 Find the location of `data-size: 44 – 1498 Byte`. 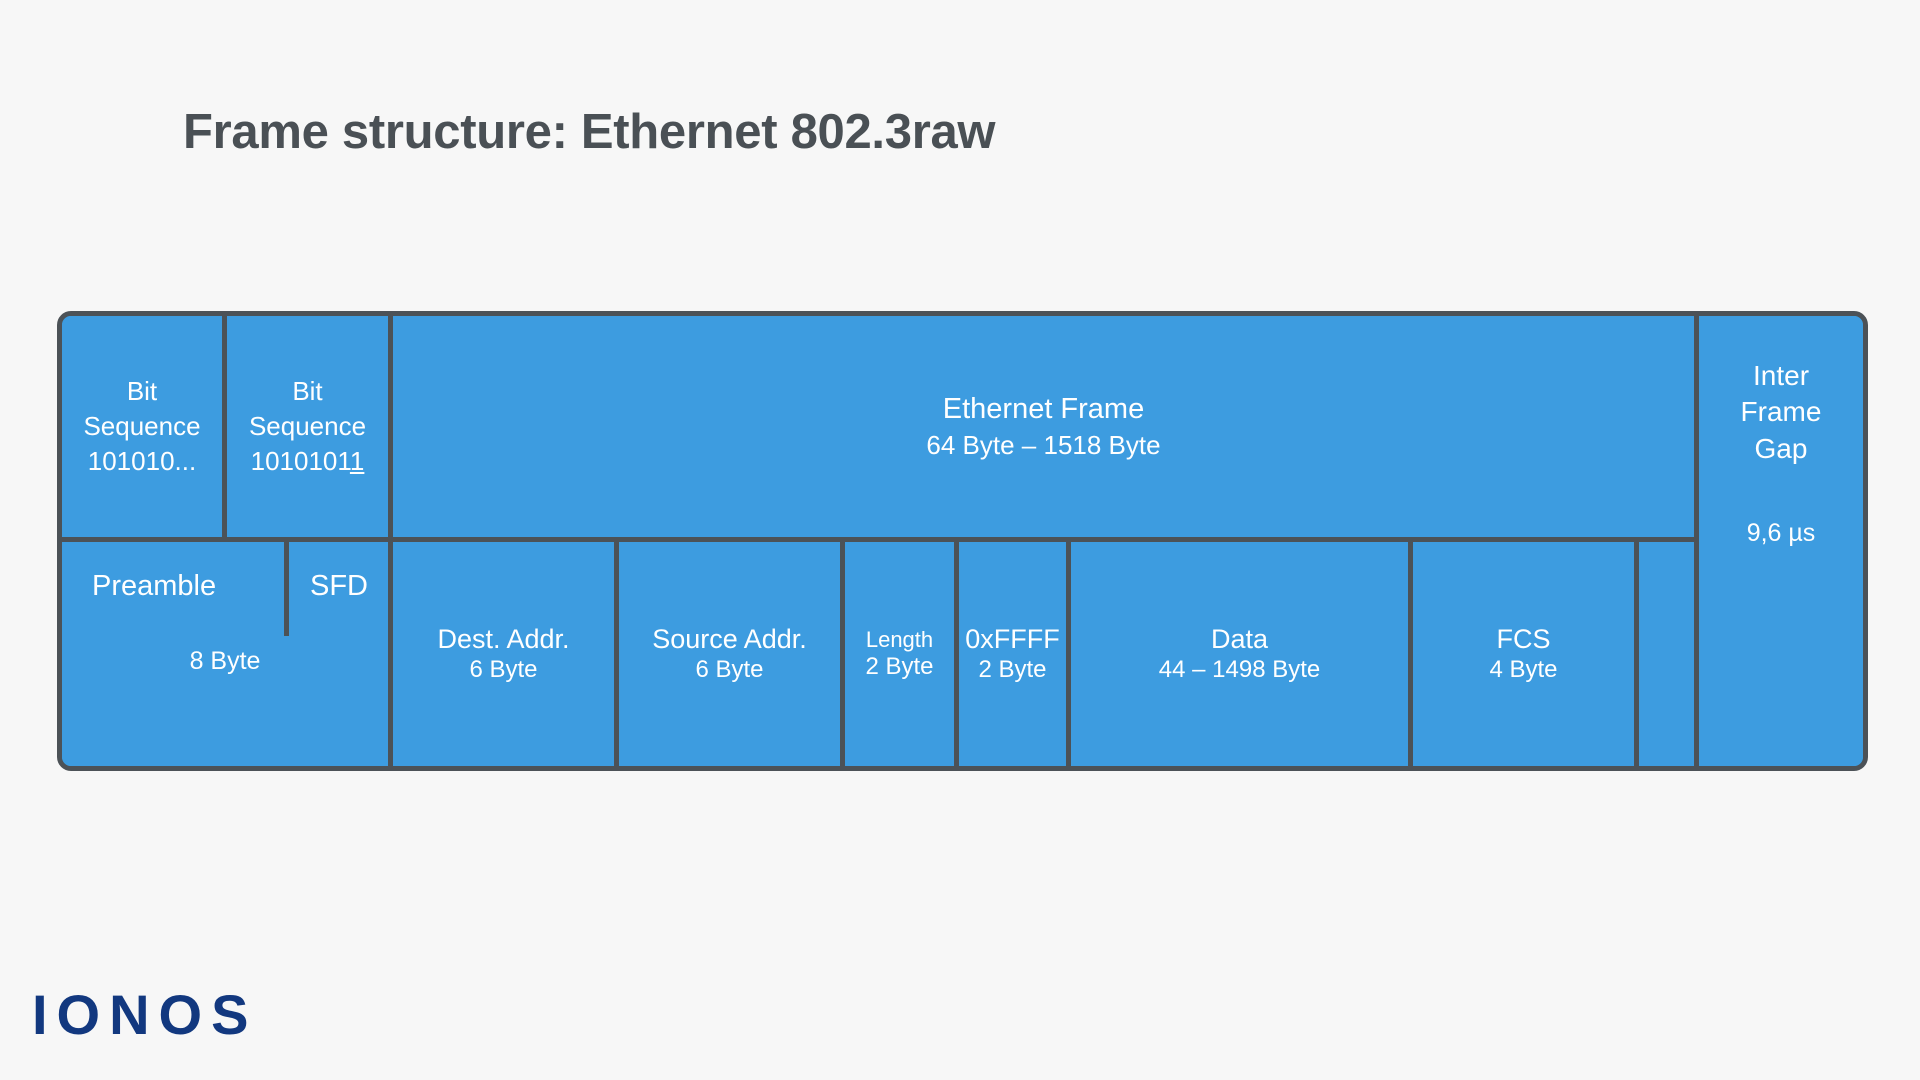

data-size: 44 – 1498 Byte is located at coordinates (1239, 669).